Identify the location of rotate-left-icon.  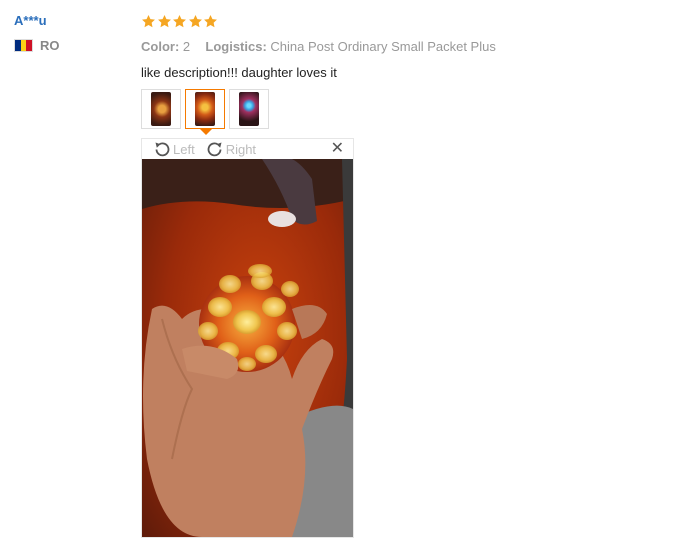
(162, 149).